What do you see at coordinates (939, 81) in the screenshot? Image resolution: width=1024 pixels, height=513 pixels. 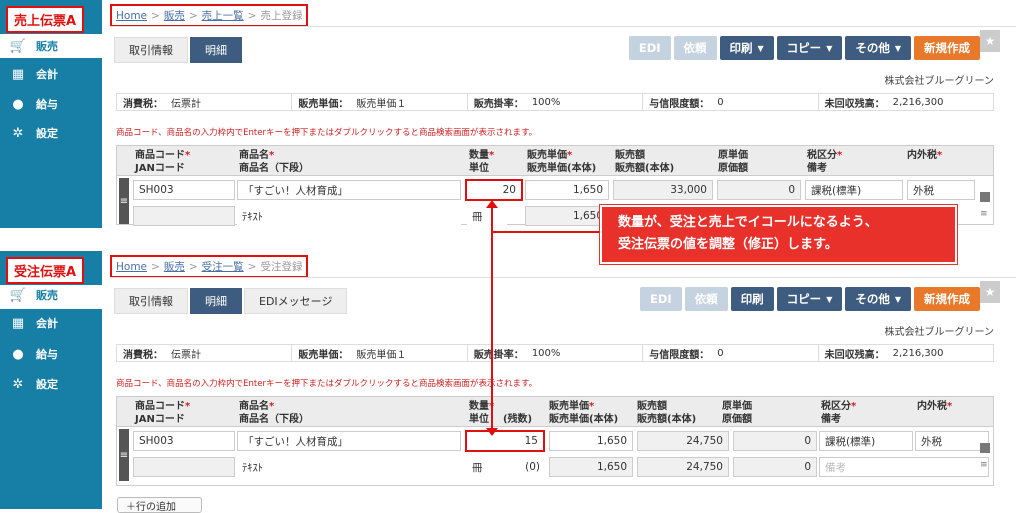 I see `company-name: 株式会社ブルーグリーン` at bounding box center [939, 81].